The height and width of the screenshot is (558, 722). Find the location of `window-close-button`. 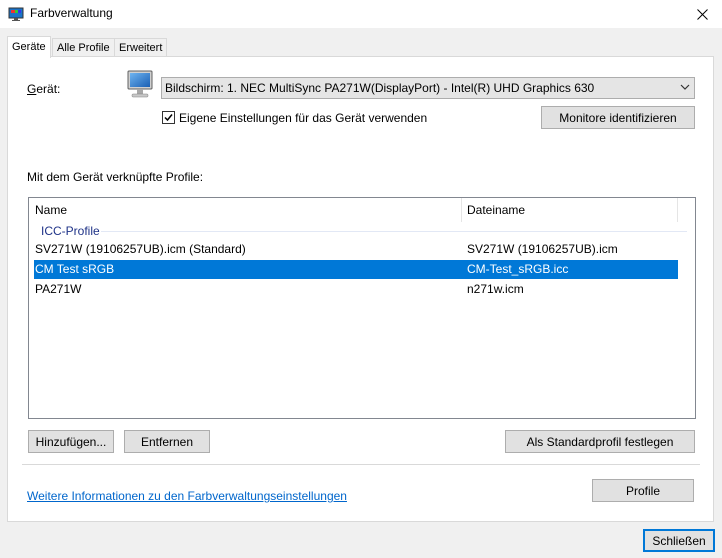

window-close-button is located at coordinates (702, 14).